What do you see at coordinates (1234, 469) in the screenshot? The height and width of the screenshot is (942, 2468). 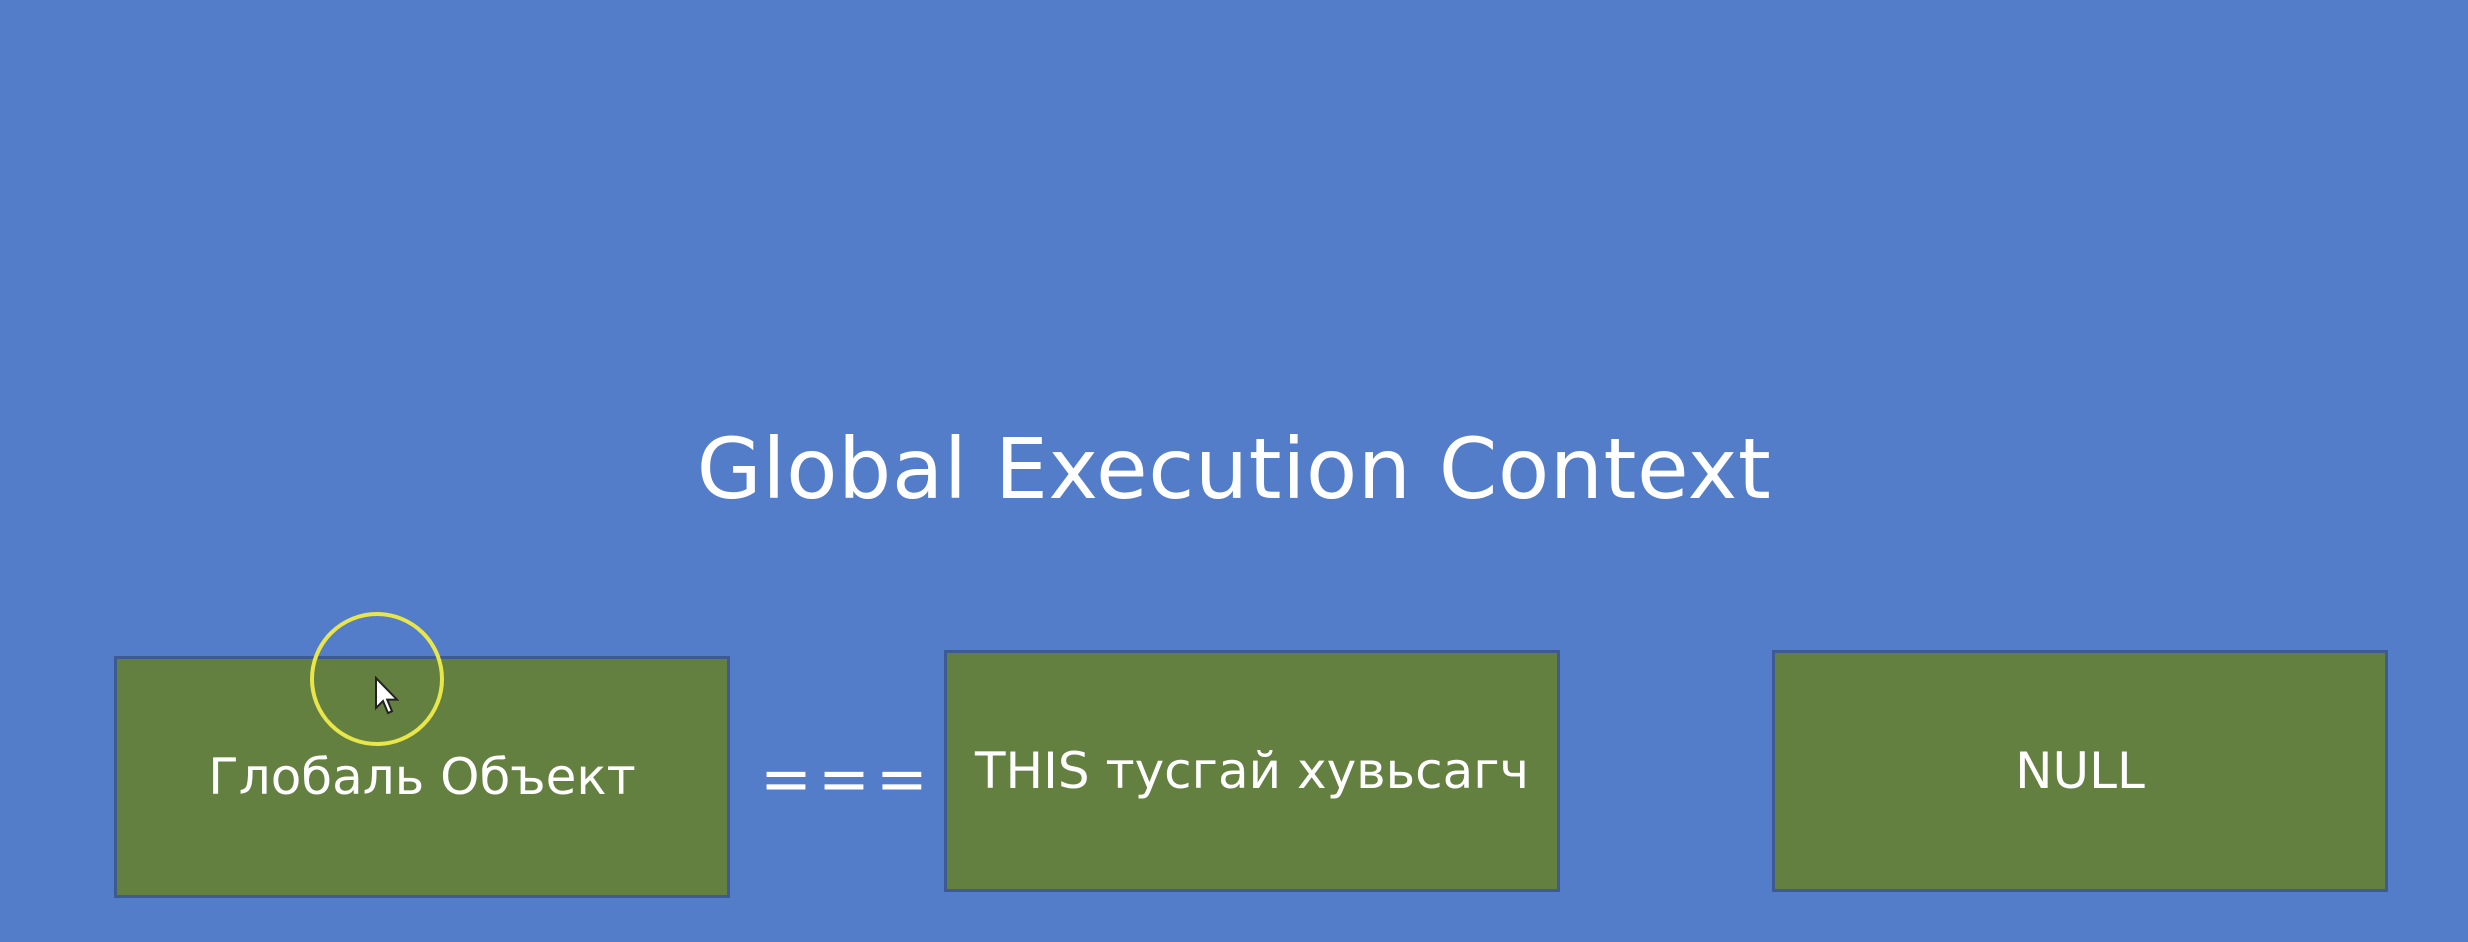 I see `slide-title: Global Execution Context` at bounding box center [1234, 469].